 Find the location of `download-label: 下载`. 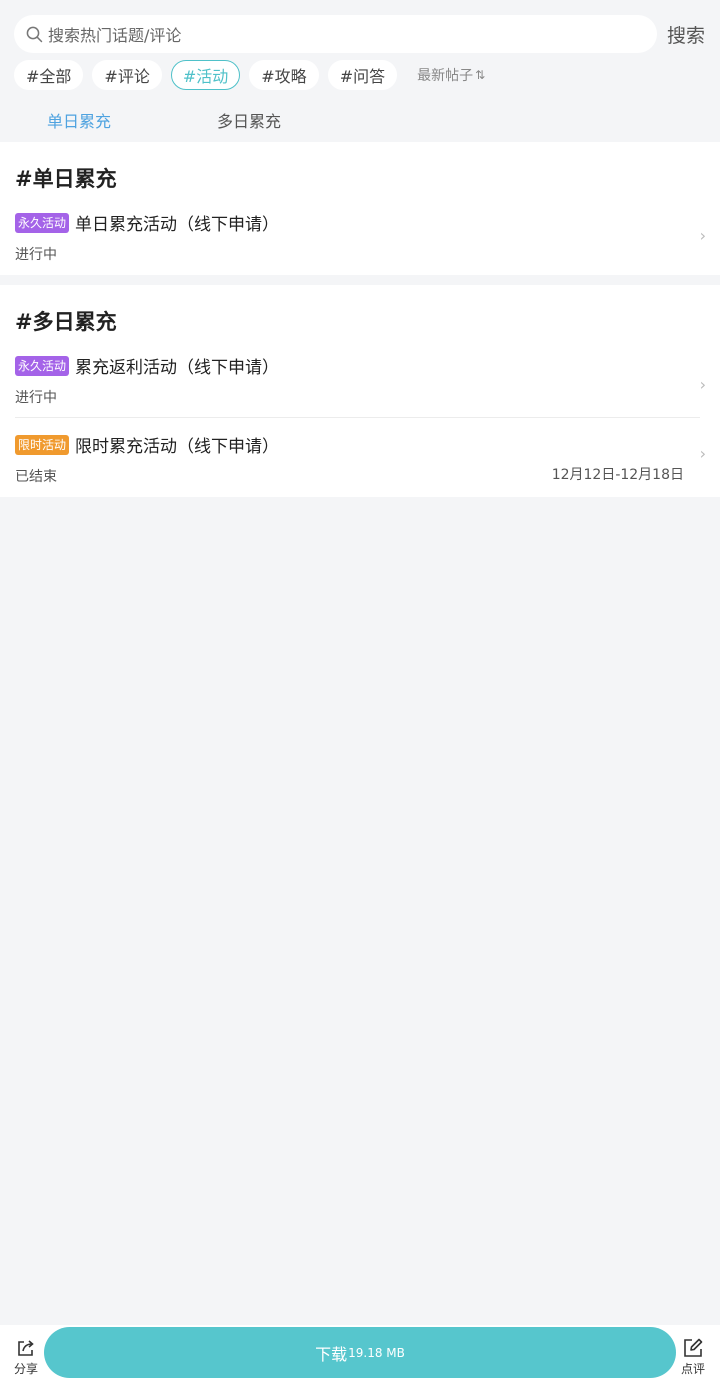

download-label: 下载 is located at coordinates (331, 1354).